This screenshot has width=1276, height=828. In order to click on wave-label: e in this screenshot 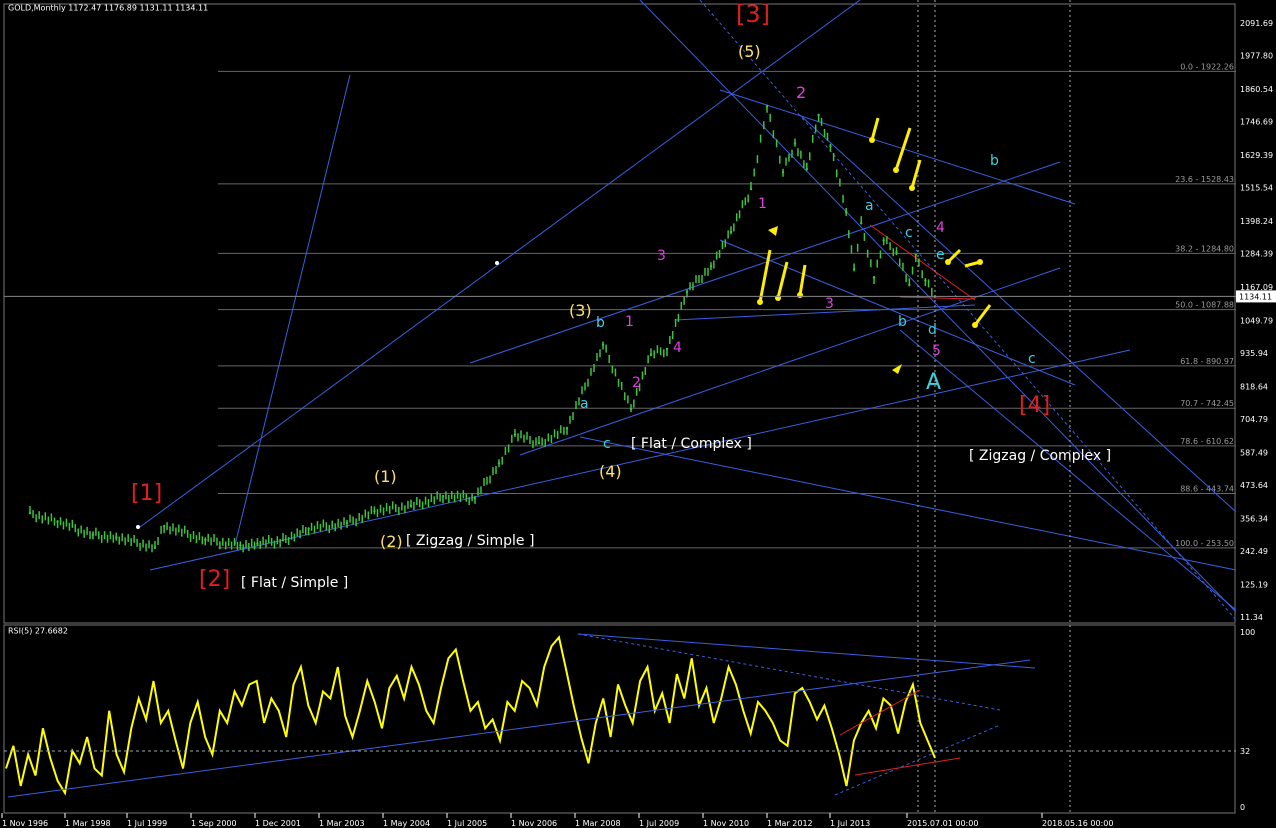, I will do `click(940, 255)`.